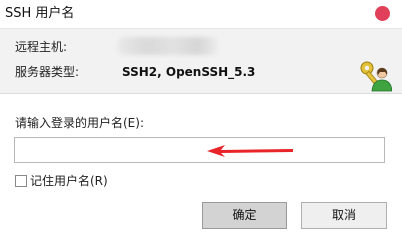 The image size is (402, 248). I want to click on window-title: SSH 用户名, so click(40, 13).